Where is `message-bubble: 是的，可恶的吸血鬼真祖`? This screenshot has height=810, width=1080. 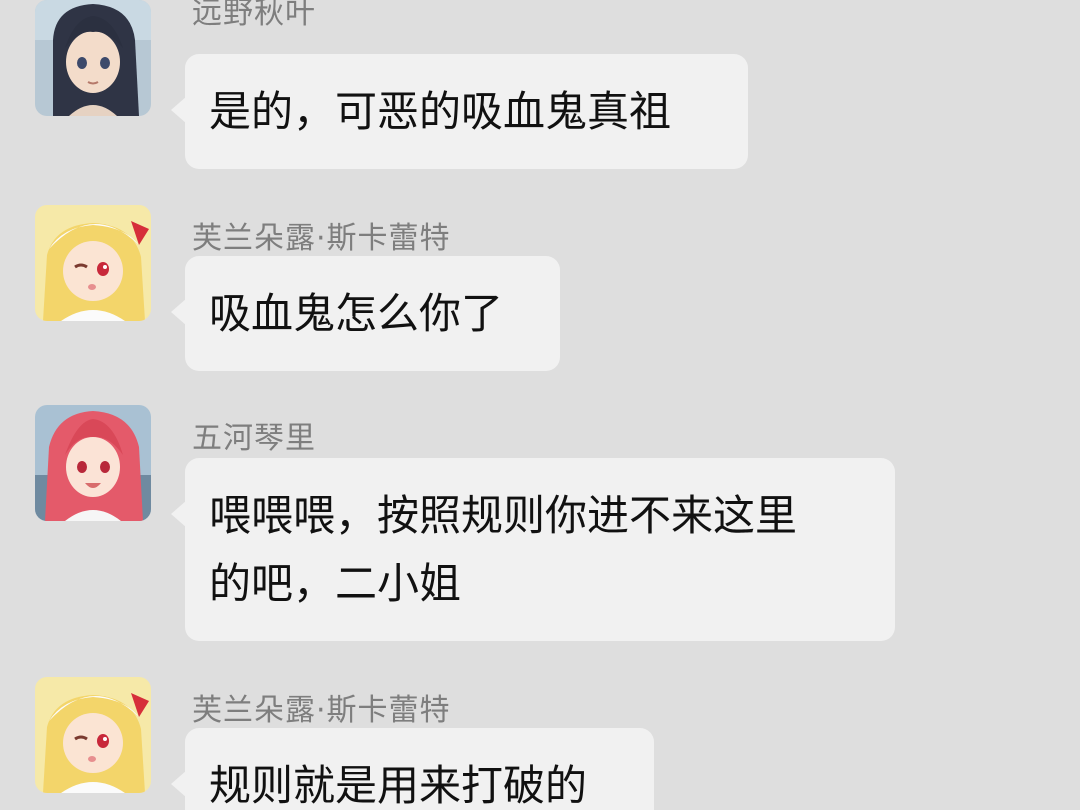
message-bubble: 是的，可恶的吸血鬼真祖 is located at coordinates (459, 111).